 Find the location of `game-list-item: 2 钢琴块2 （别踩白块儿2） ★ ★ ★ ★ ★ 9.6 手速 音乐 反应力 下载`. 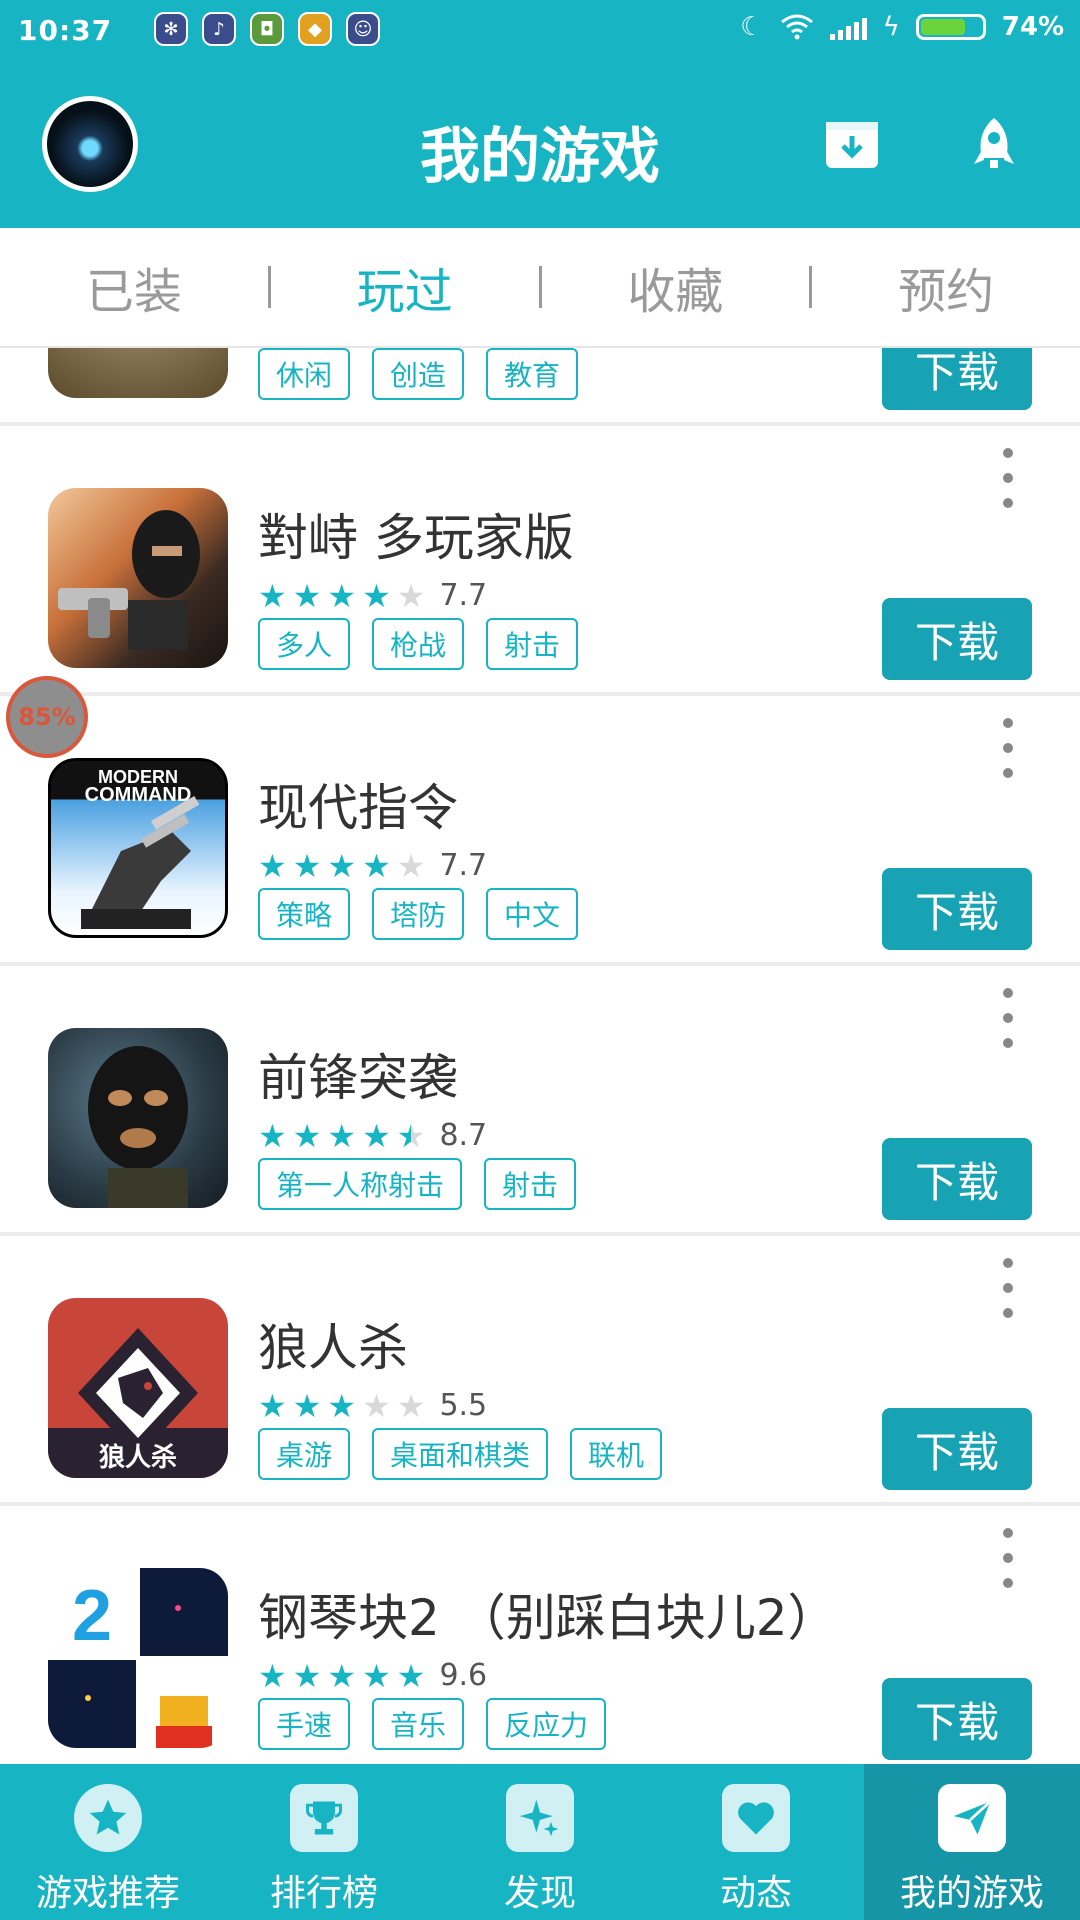

game-list-item: 2 钢琴块2 （别踩白块儿2） ★ ★ ★ ★ ★ 9.6 手速 音乐 反应力 下载 is located at coordinates (540, 1635).